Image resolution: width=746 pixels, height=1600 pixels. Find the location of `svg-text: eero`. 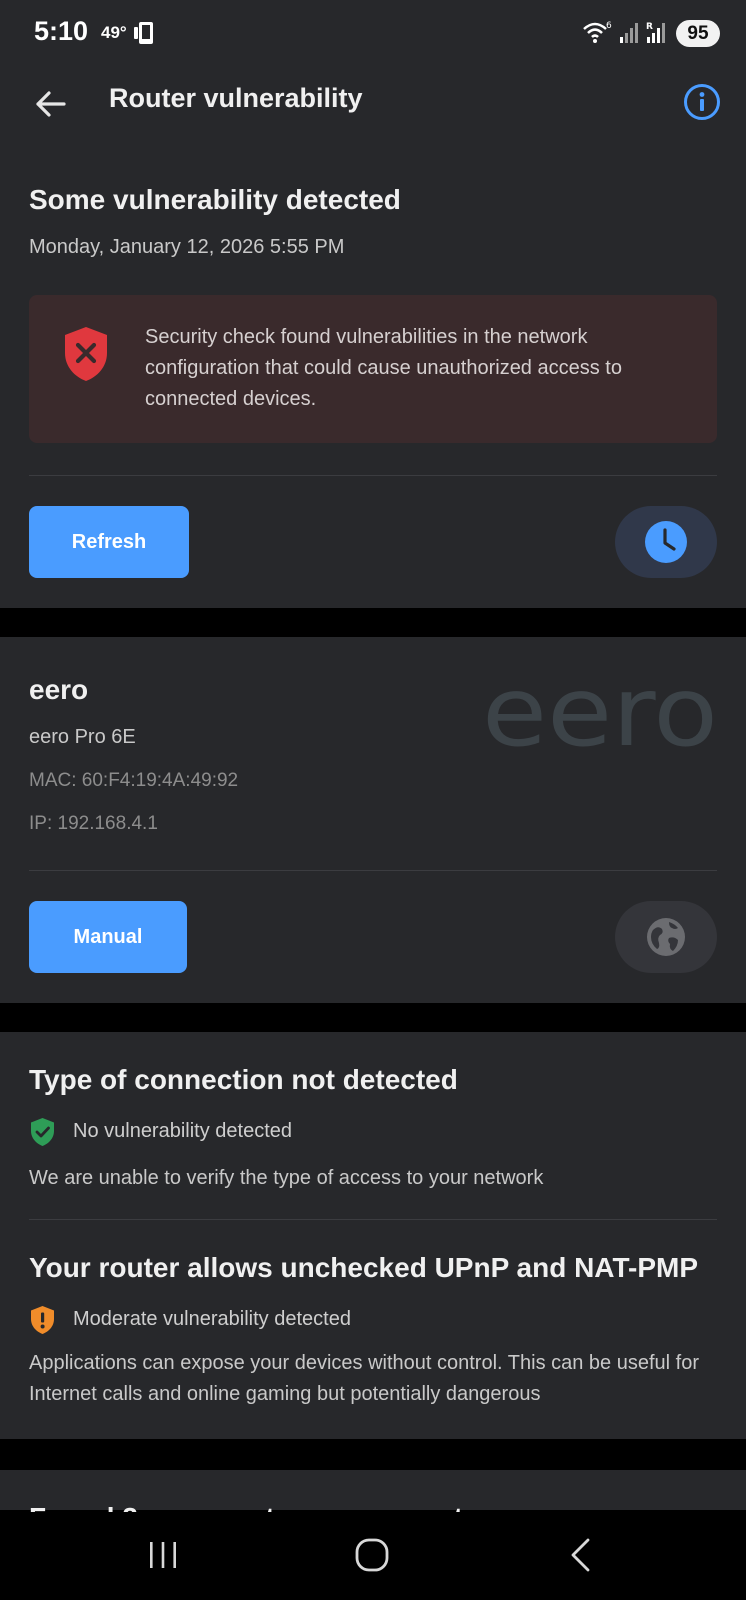

svg-text: eero is located at coordinates (600, 717).